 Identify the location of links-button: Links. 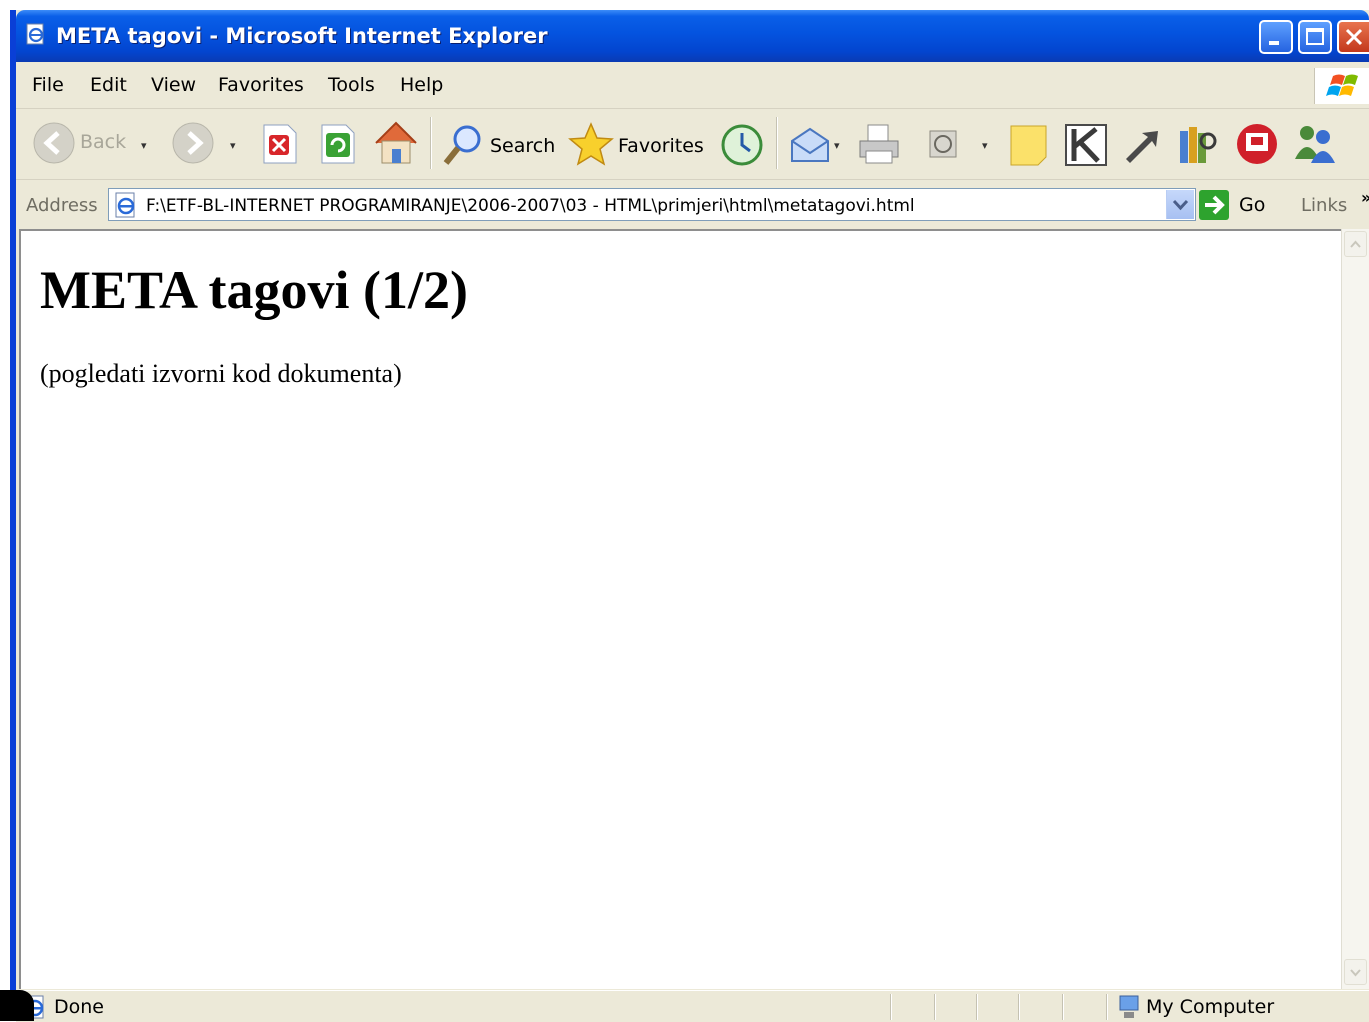
(1324, 205).